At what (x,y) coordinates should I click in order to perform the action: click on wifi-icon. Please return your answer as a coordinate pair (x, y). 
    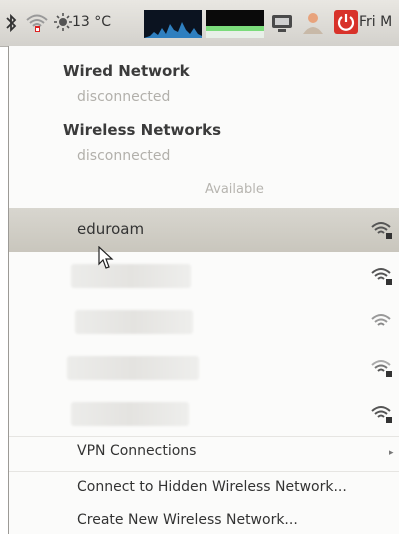
    Looking at the image, I should click on (381, 320).